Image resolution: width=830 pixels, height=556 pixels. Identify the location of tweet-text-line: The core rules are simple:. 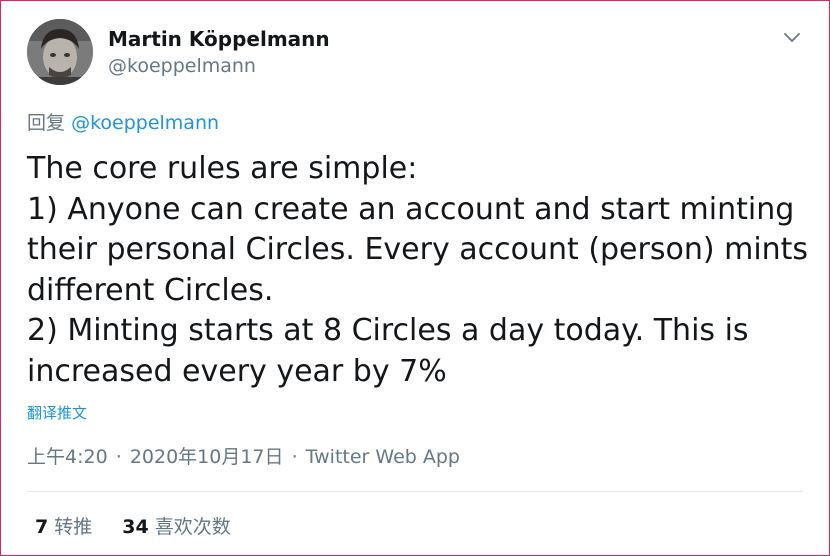
(222, 168).